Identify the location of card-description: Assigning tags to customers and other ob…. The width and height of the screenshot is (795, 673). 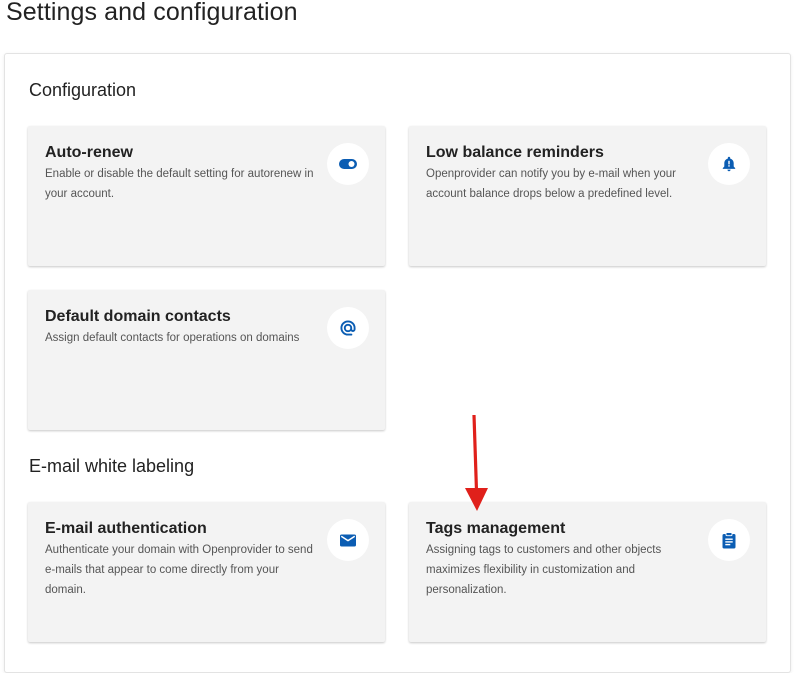
(544, 570).